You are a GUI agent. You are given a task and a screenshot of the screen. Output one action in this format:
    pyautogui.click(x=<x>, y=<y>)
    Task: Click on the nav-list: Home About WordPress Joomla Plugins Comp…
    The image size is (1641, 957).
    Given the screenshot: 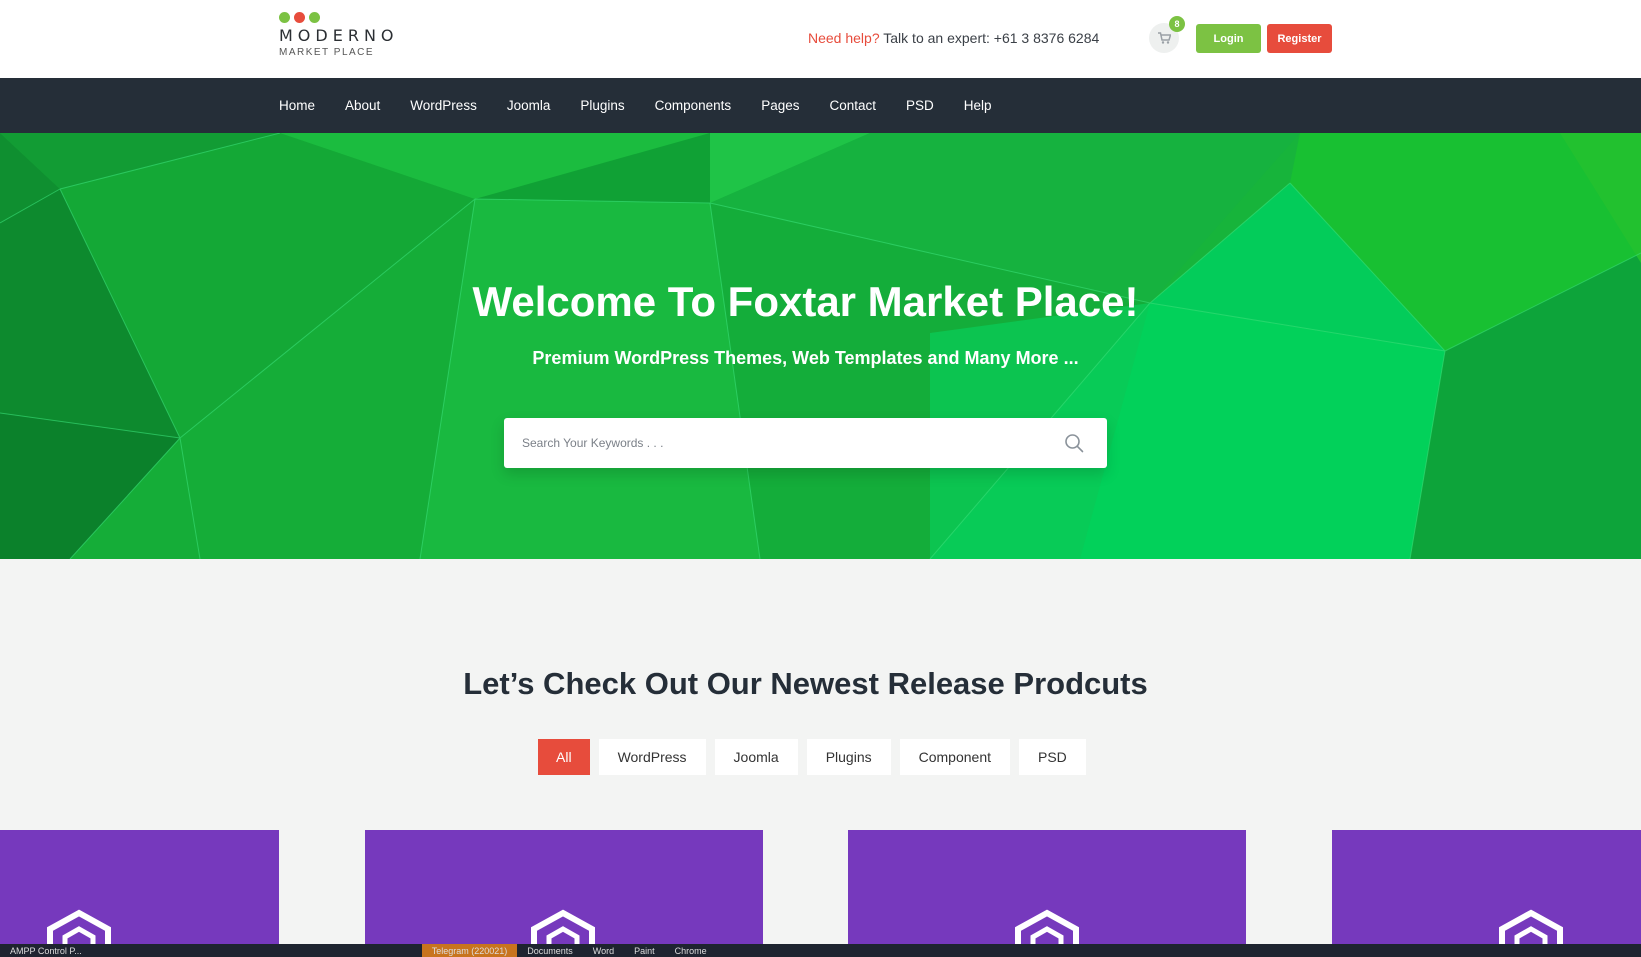 What is the action you would take?
    pyautogui.click(x=650, y=105)
    